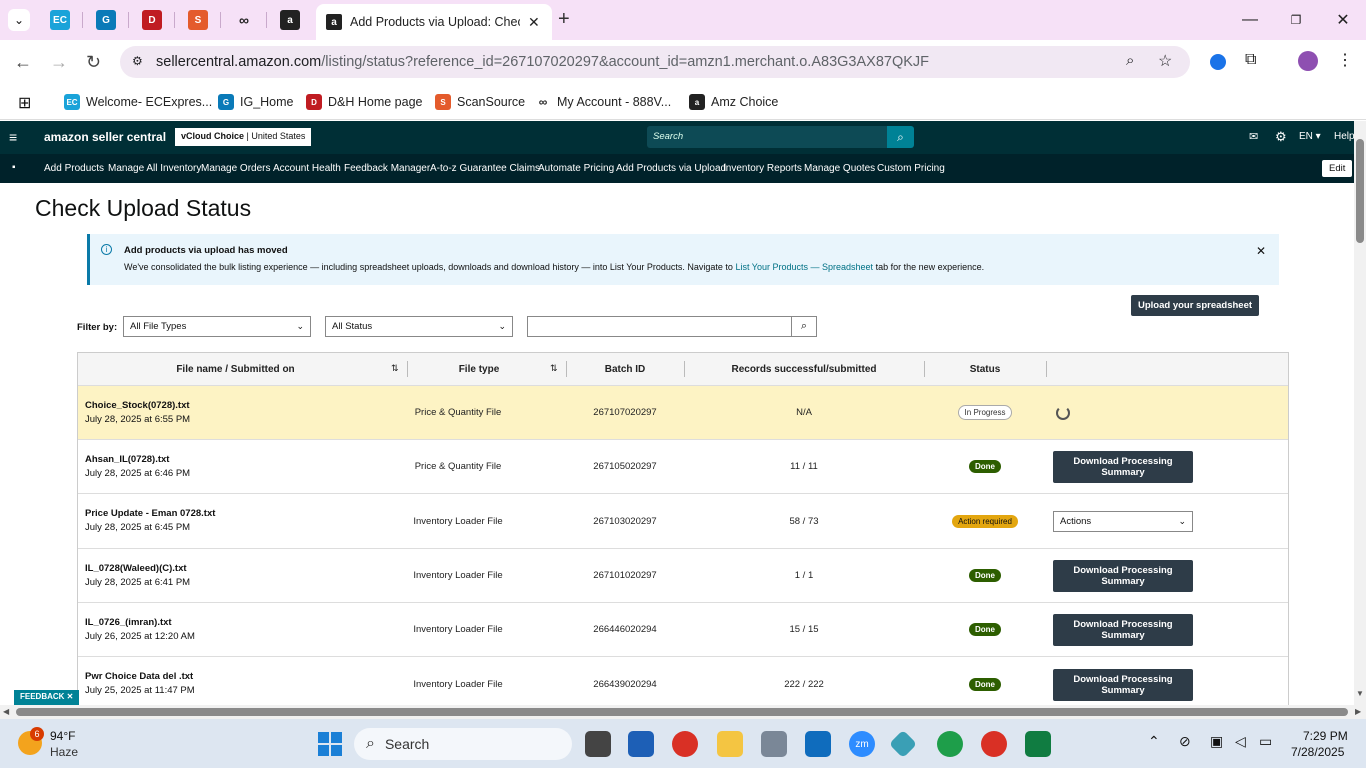 The width and height of the screenshot is (1366, 768). I want to click on calculator-icon, so click(774, 744).